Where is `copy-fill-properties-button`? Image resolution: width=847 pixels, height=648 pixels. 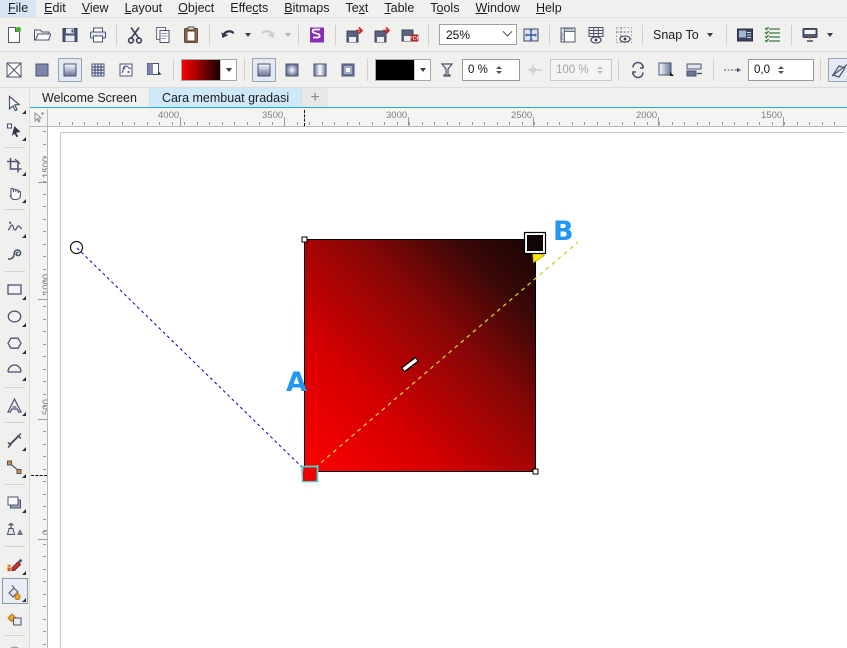
copy-fill-properties-button is located at coordinates (837, 69).